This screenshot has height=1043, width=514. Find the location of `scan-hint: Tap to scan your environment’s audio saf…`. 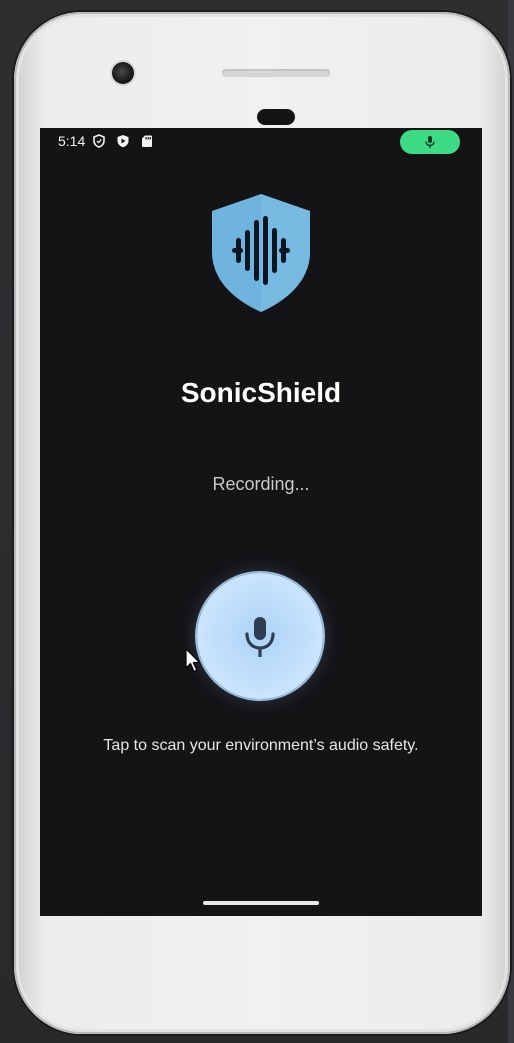

scan-hint: Tap to scan your environment’s audio saf… is located at coordinates (261, 745).